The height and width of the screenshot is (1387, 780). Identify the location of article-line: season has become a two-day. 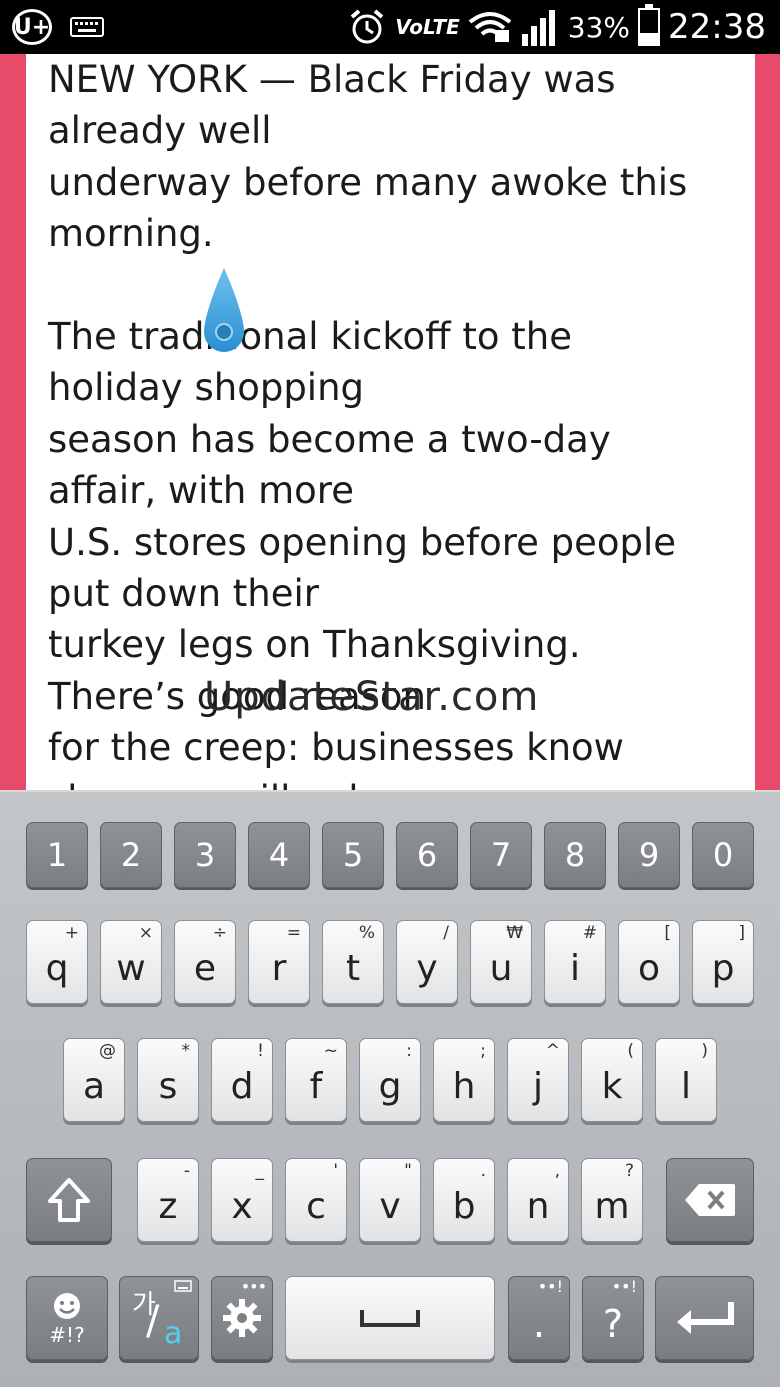
(329, 439).